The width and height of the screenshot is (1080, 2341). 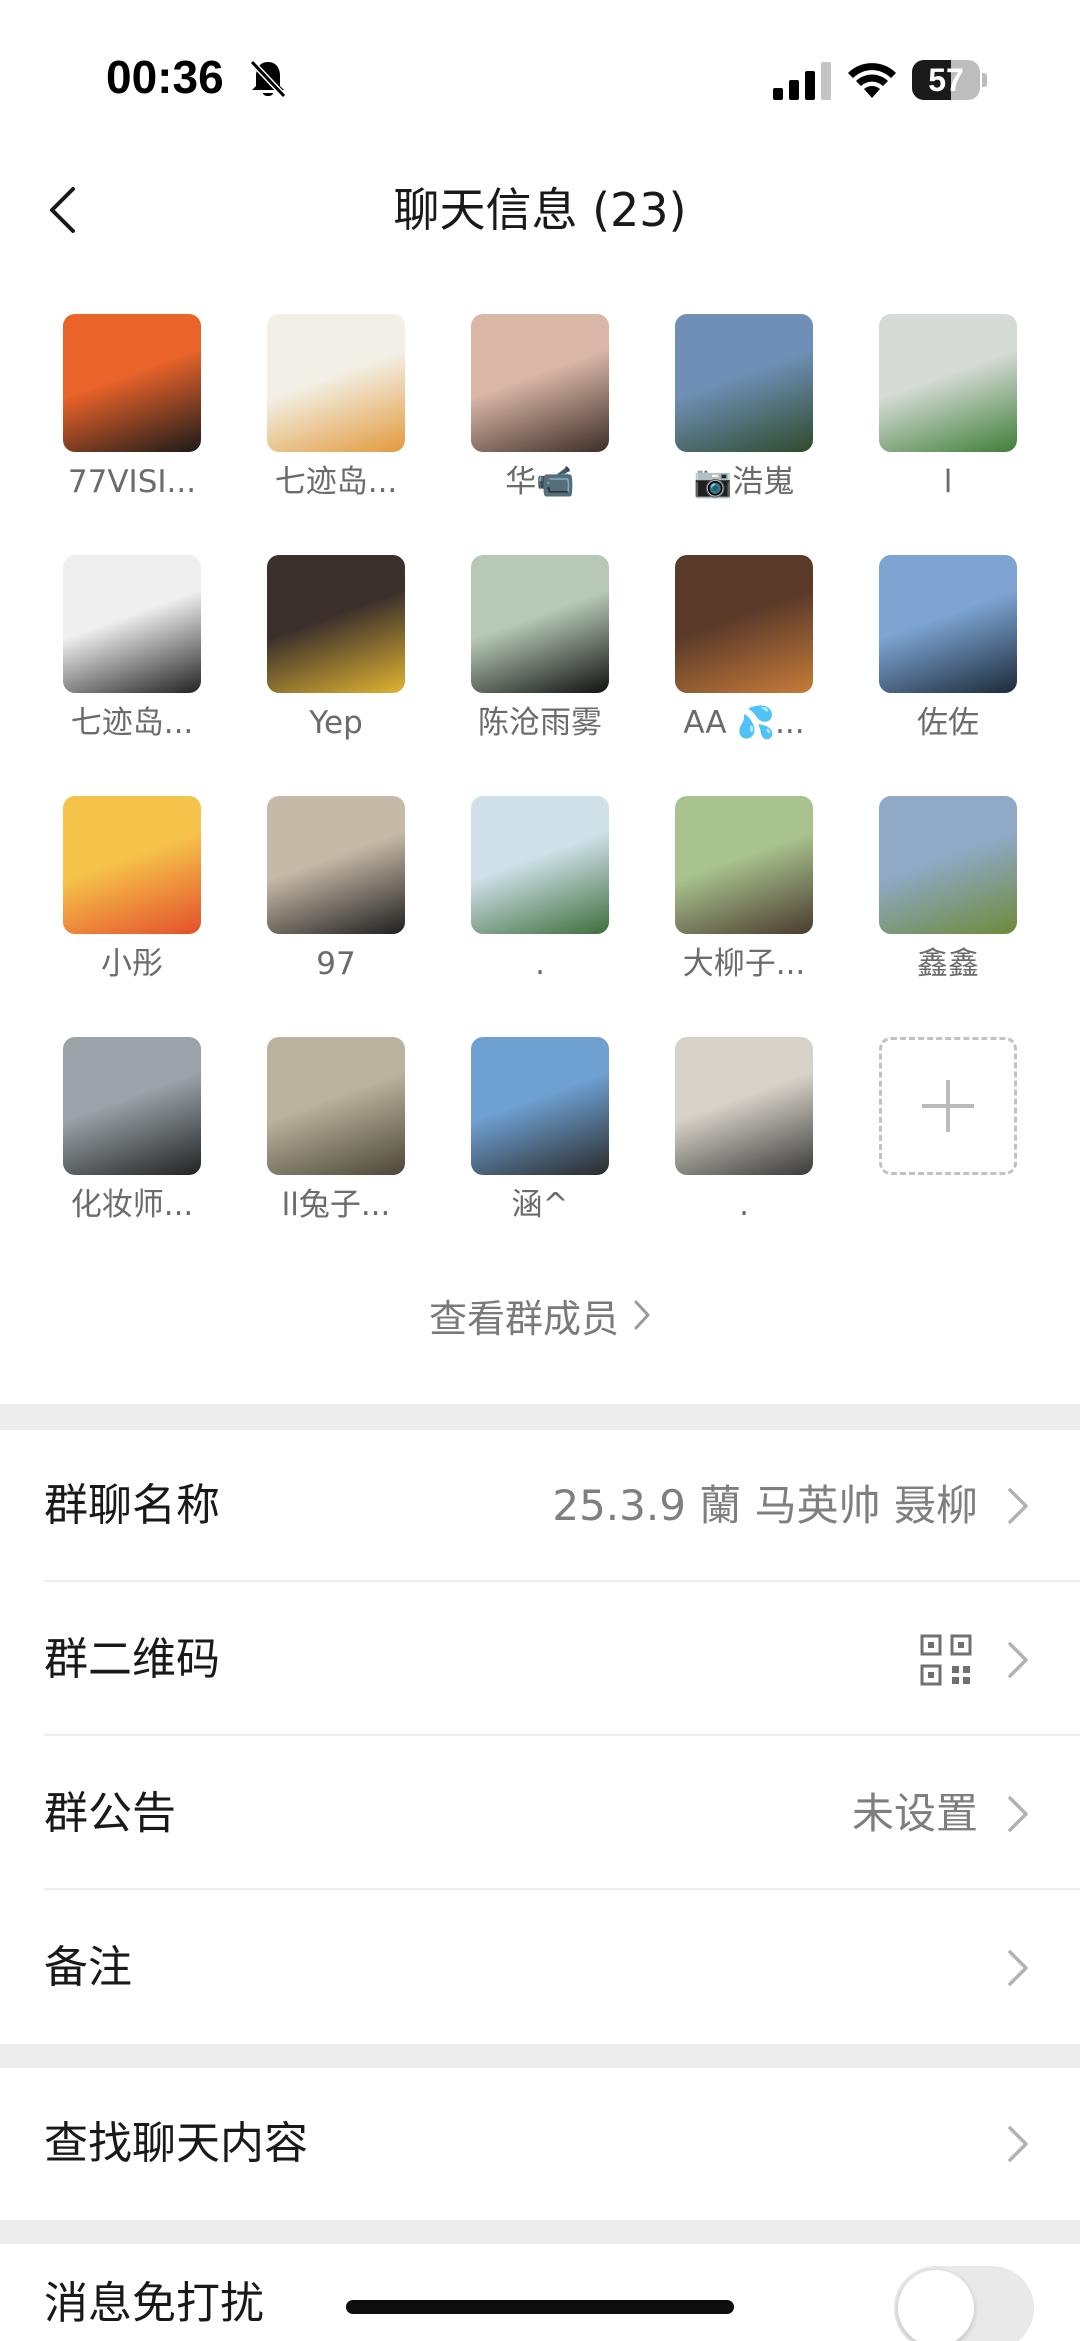 I want to click on member-name: 华📹, so click(x=540, y=482).